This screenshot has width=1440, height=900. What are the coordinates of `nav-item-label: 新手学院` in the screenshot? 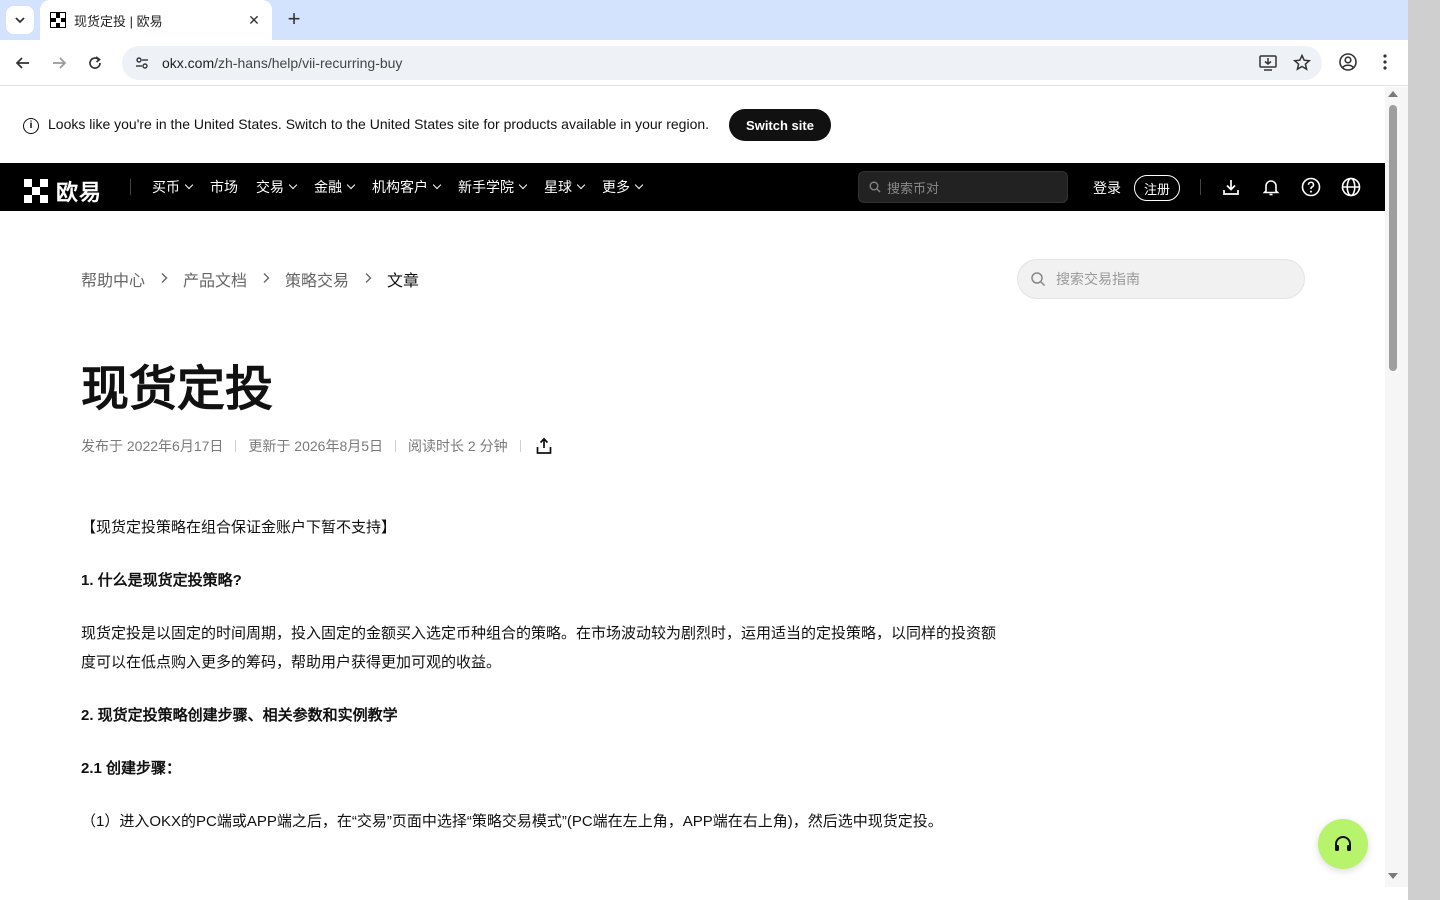 It's located at (486, 187).